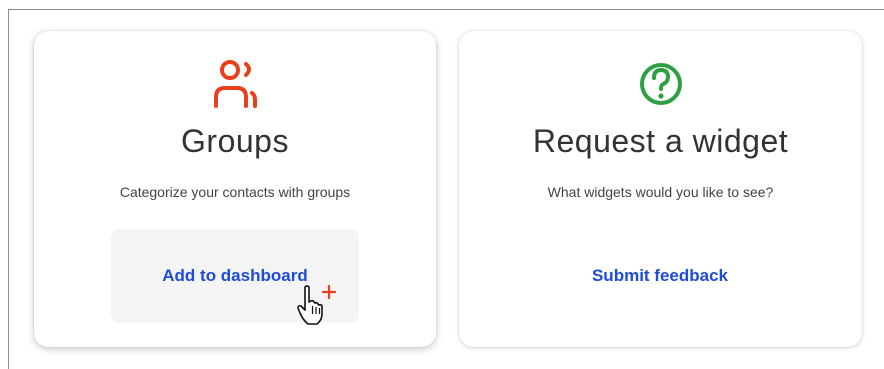 The image size is (884, 369). What do you see at coordinates (660, 276) in the screenshot?
I see `submit-feedback-link: Submit feedback` at bounding box center [660, 276].